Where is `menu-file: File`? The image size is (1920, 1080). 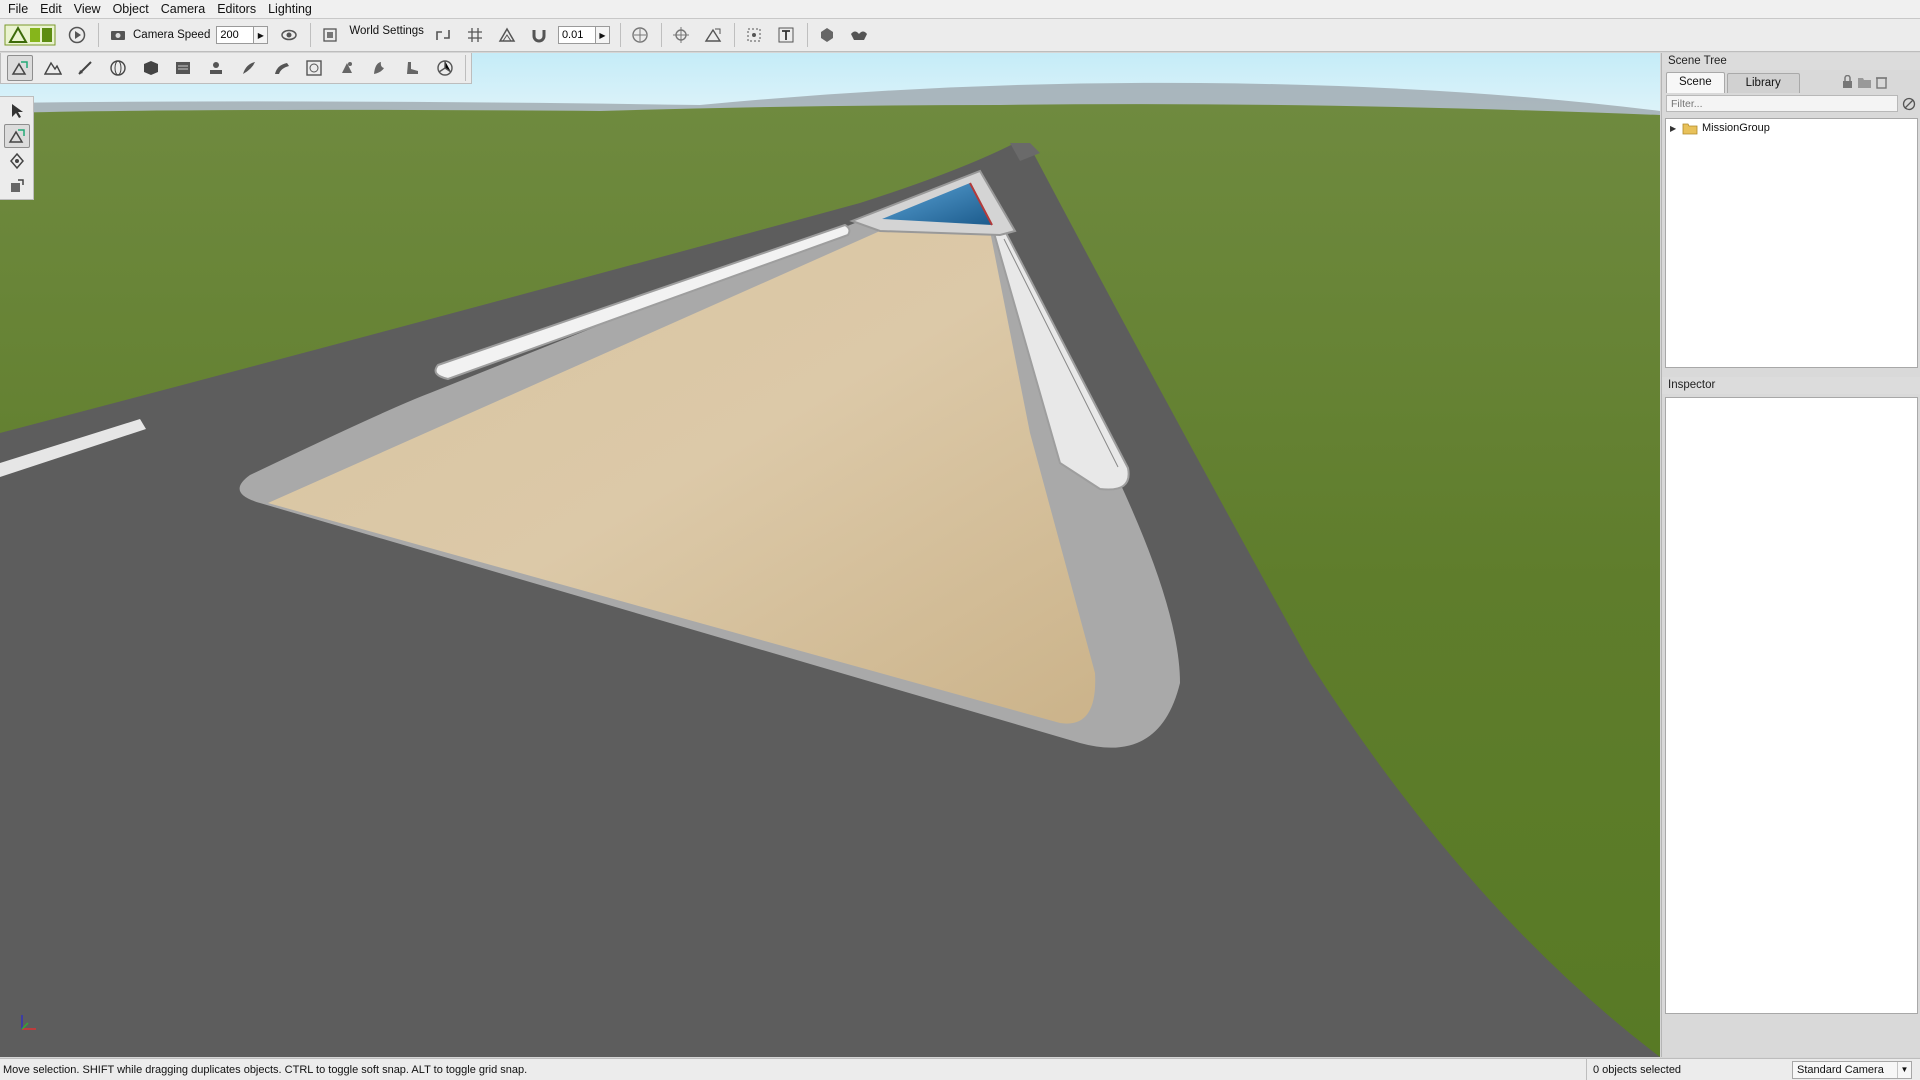
menu-file: File is located at coordinates (18, 9).